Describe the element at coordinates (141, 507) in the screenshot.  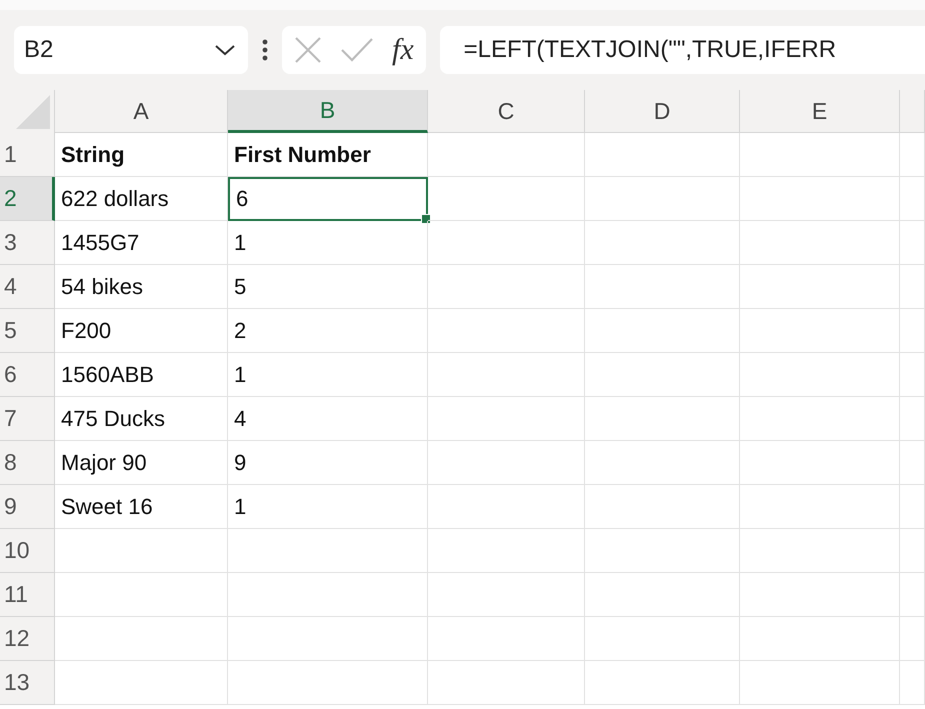
I see `table-cell: Sweet 16` at that location.